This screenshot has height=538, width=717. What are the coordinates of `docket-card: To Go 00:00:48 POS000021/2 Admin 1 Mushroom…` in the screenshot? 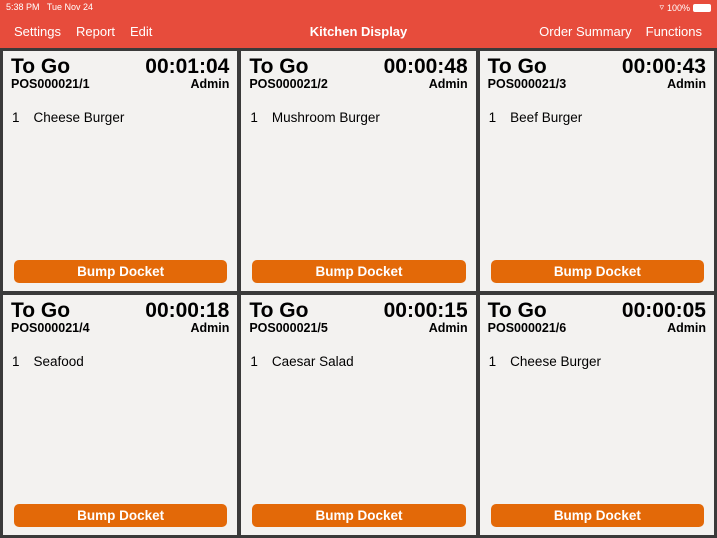 It's located at (358, 171).